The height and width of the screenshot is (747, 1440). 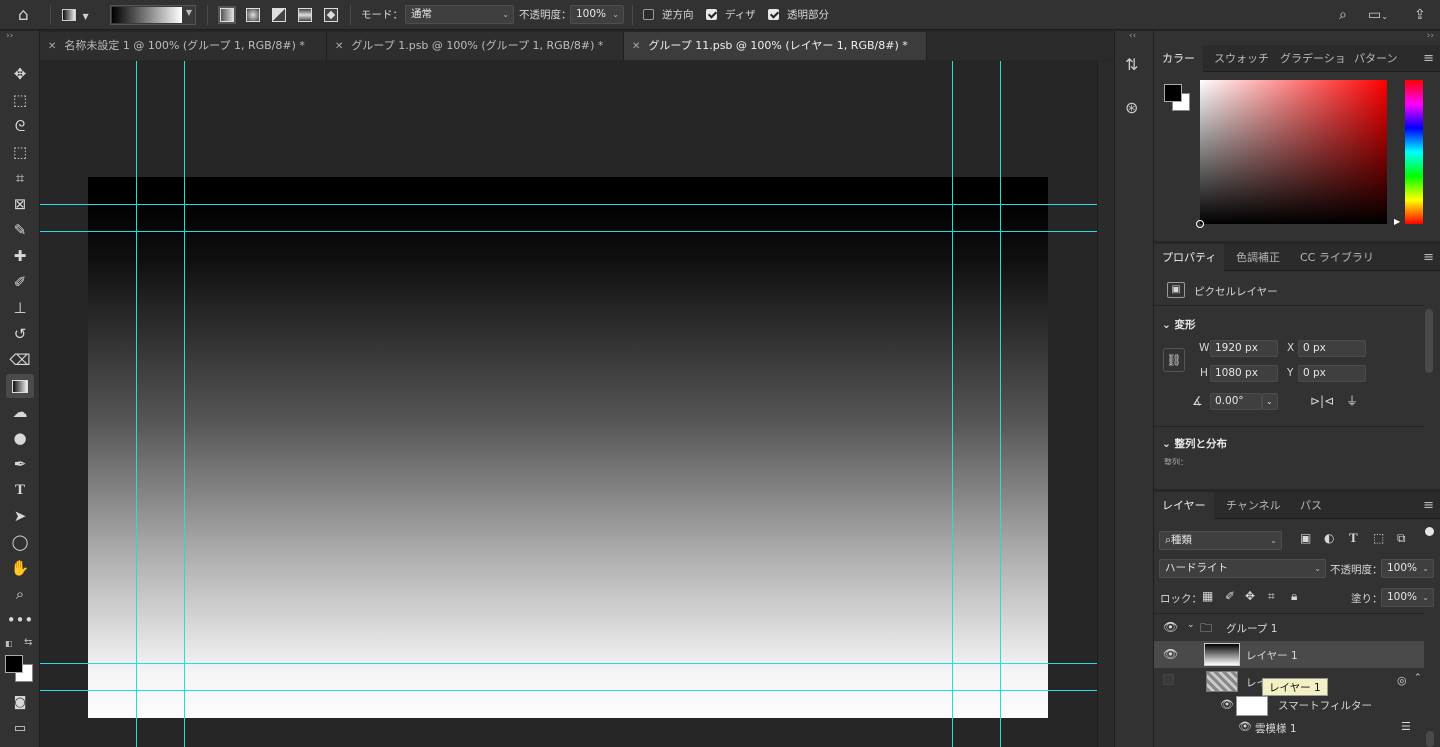 What do you see at coordinates (1132, 36) in the screenshot?
I see `collapse-icon: ‹‹` at bounding box center [1132, 36].